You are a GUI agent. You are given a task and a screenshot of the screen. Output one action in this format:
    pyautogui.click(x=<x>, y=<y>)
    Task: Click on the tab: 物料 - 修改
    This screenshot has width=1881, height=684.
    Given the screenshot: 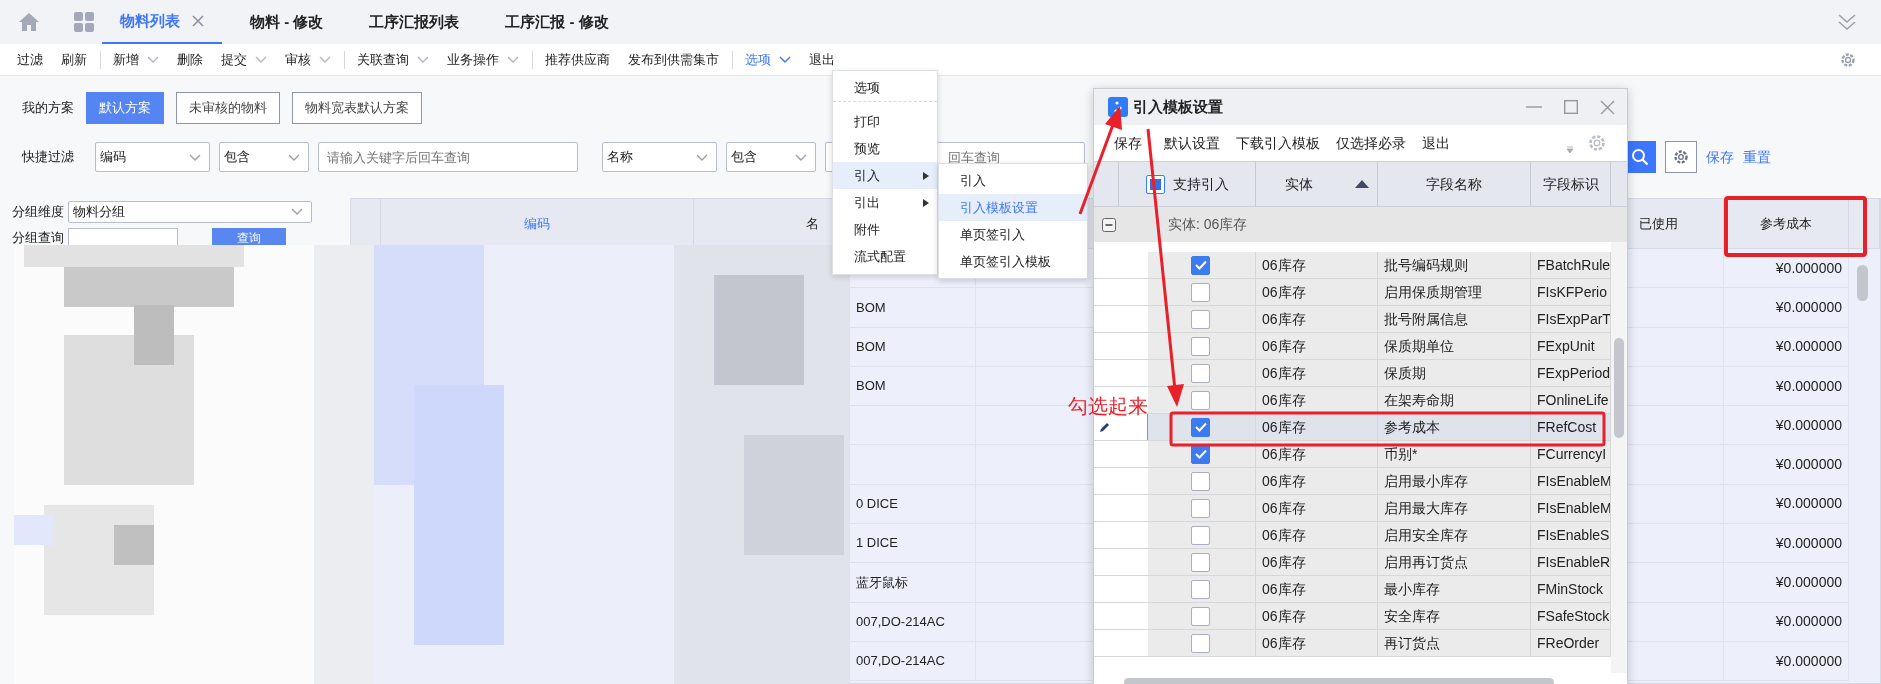 What is the action you would take?
    pyautogui.click(x=287, y=22)
    